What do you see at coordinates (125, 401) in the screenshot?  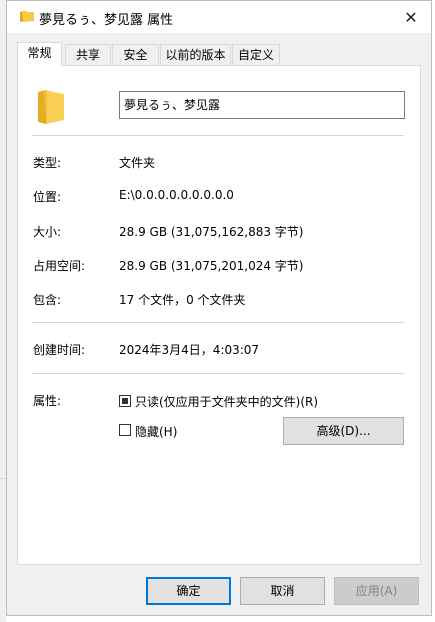 I see `readonly-checkbox` at bounding box center [125, 401].